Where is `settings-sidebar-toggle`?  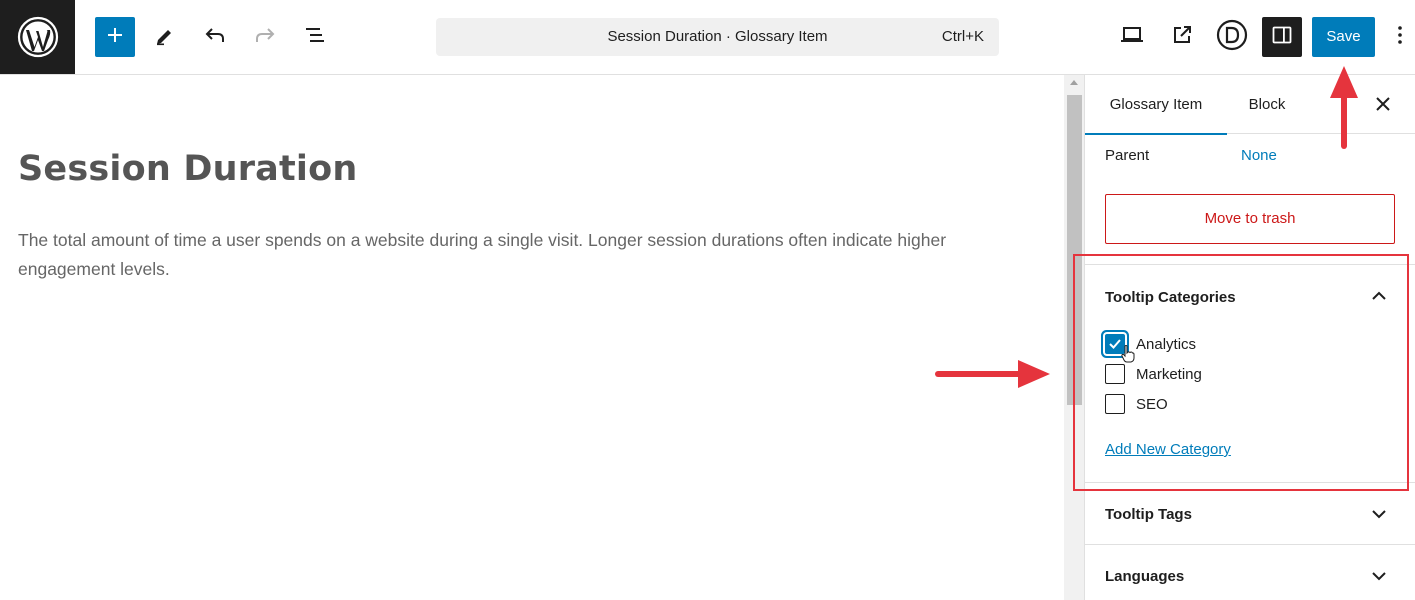
settings-sidebar-toggle is located at coordinates (1282, 37).